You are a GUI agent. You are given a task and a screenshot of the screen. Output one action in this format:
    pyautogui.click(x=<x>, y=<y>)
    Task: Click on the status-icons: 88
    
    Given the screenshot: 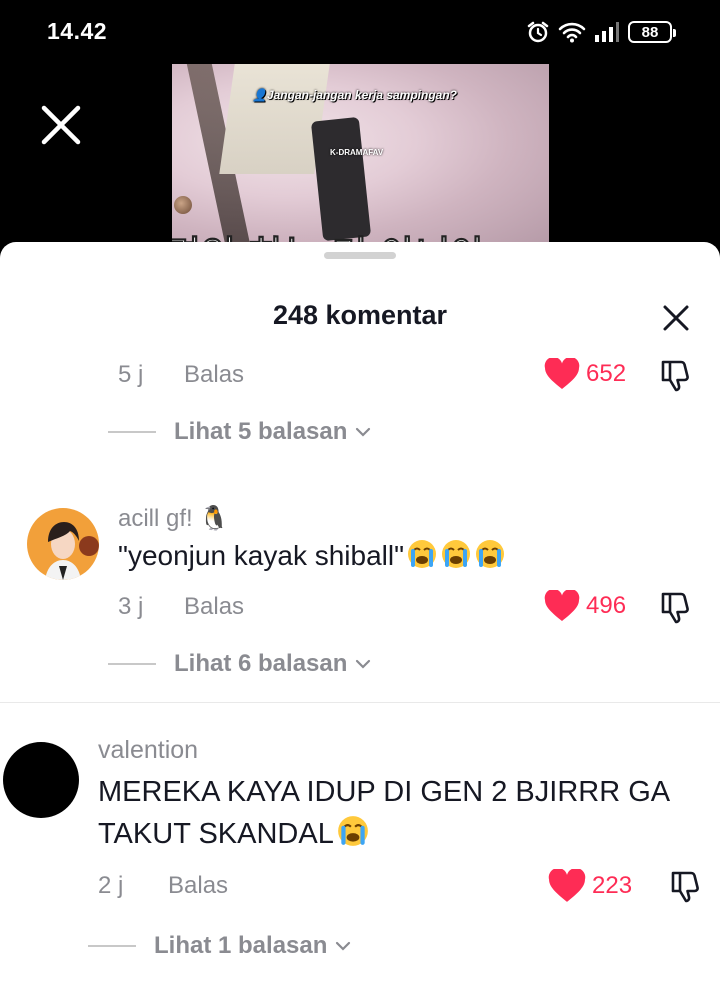 What is the action you would take?
    pyautogui.click(x=601, y=32)
    